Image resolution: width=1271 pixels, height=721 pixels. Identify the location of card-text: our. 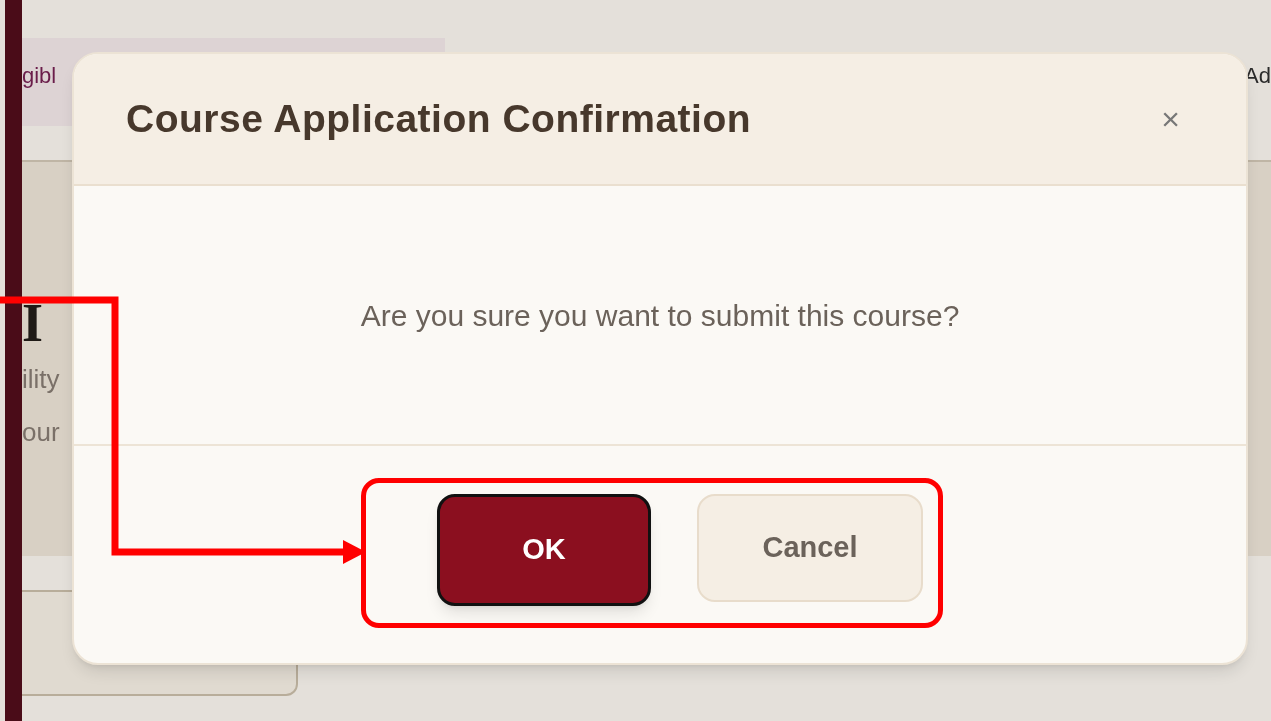
(41, 432).